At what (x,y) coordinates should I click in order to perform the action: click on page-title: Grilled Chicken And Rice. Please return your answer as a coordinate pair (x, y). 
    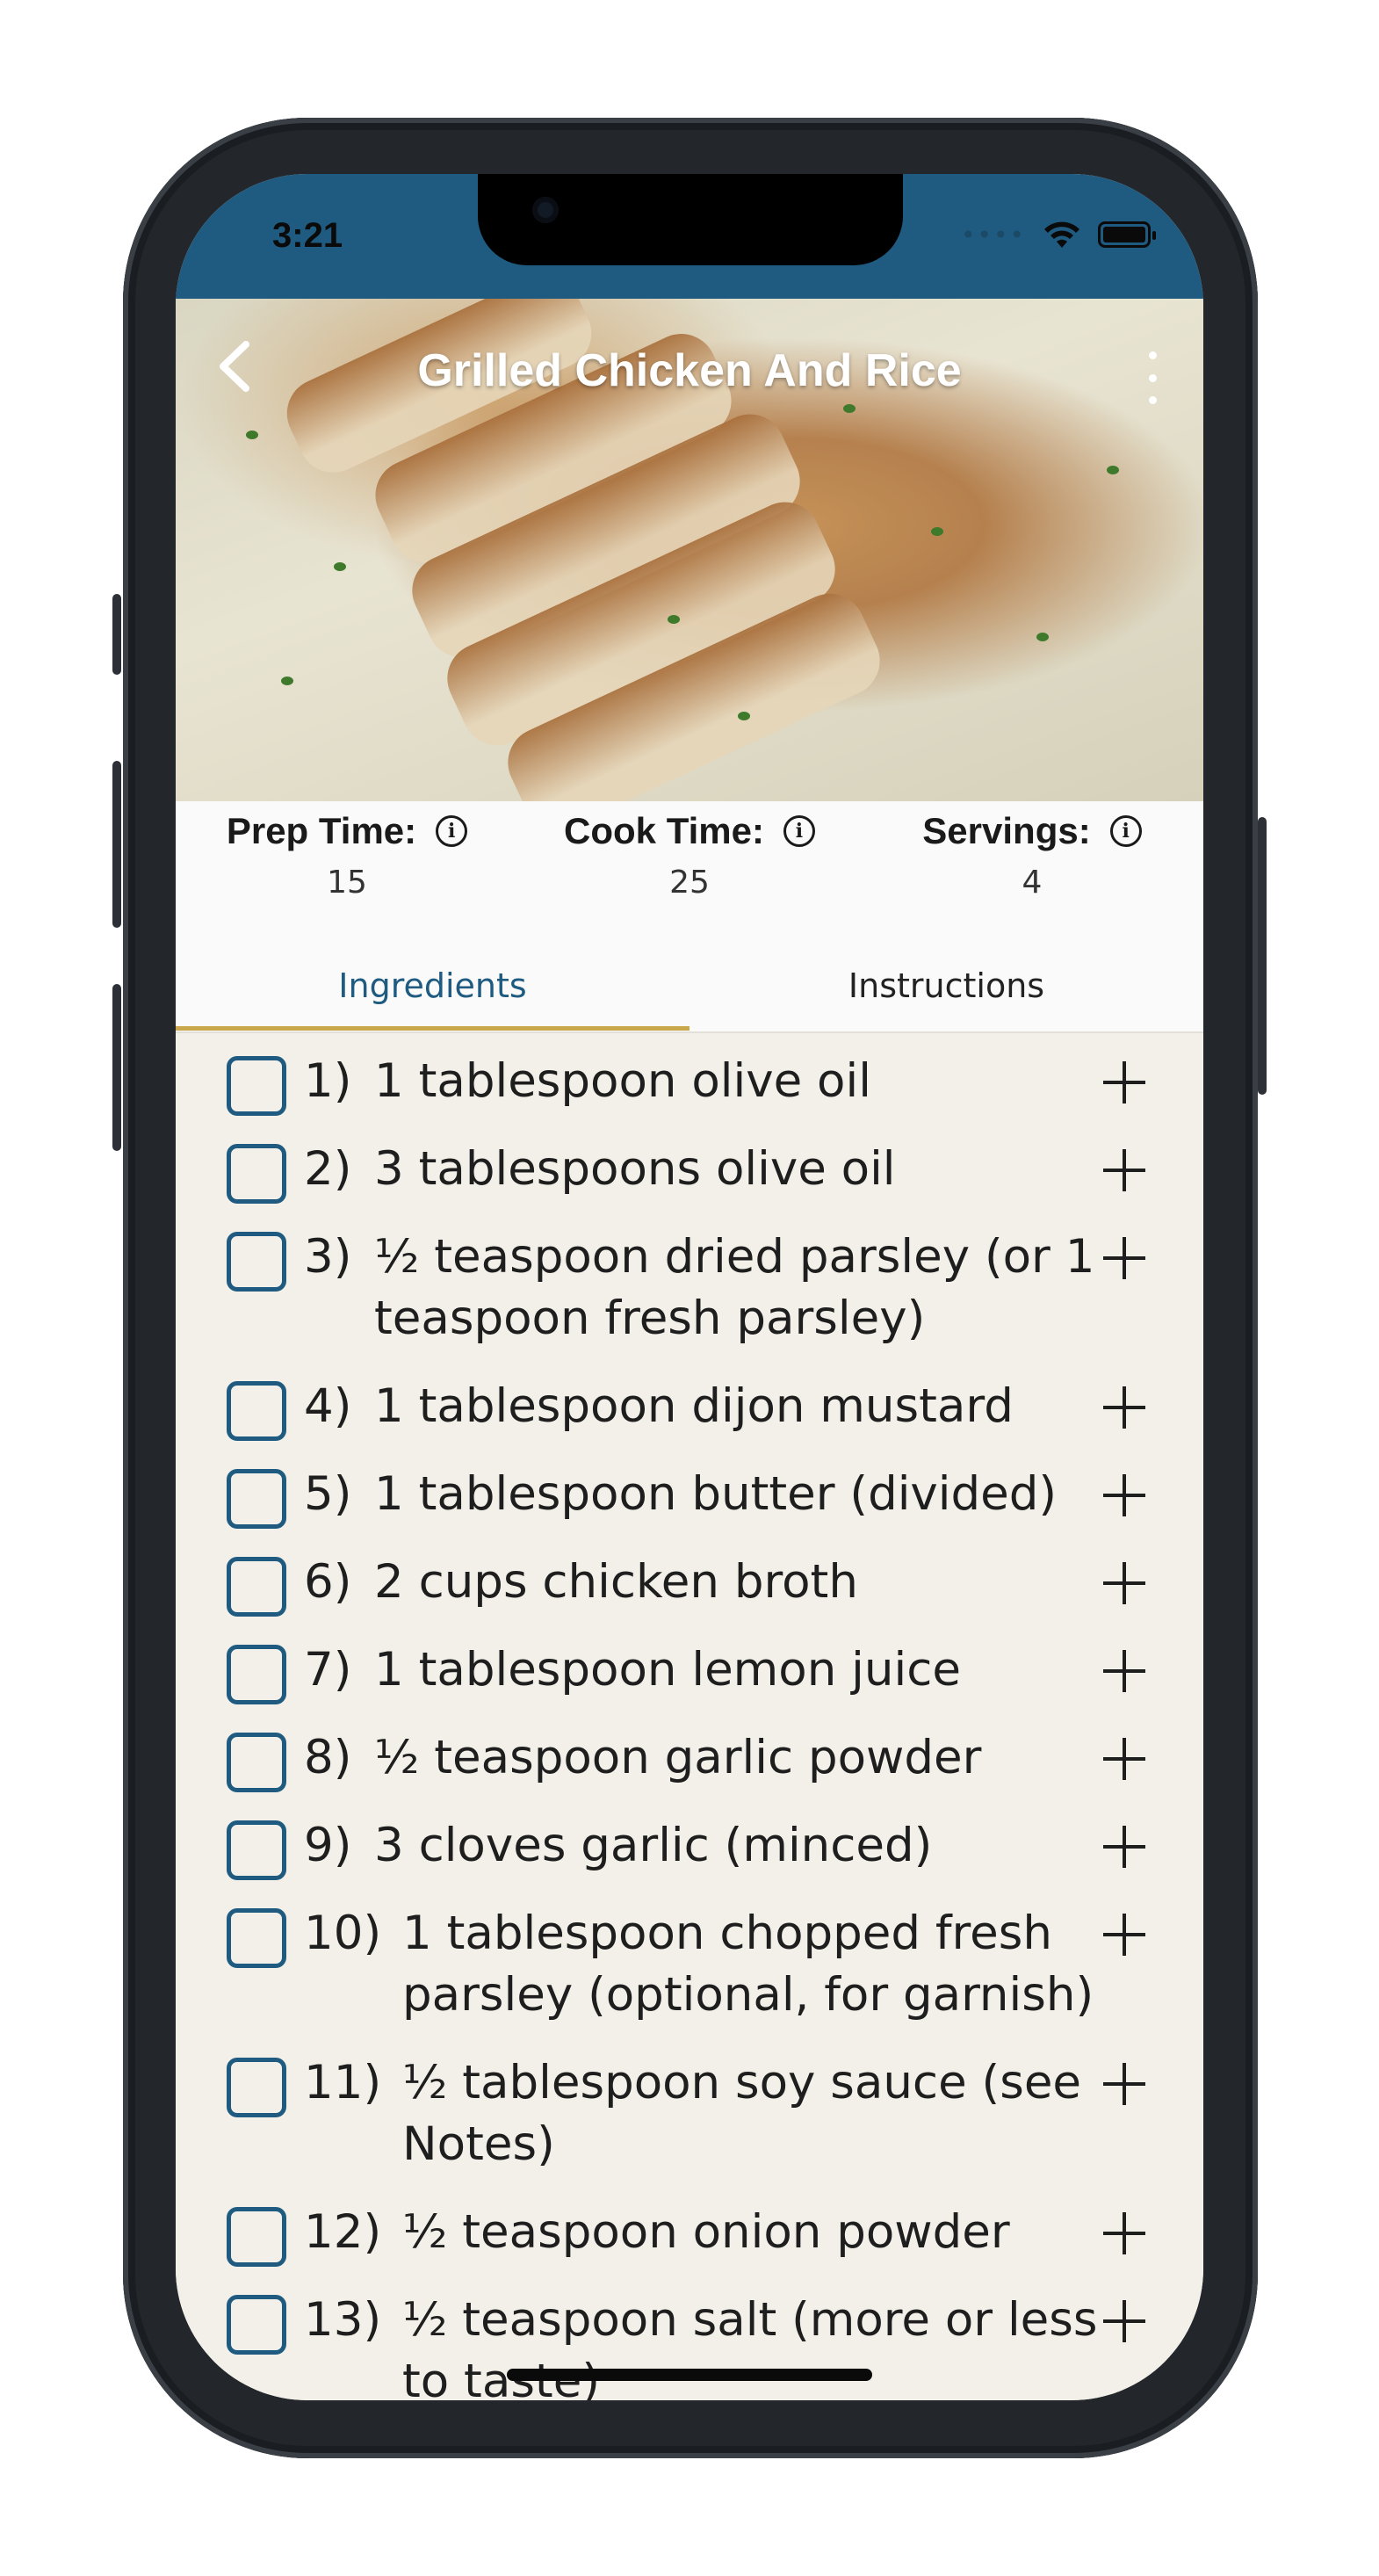
    Looking at the image, I should click on (689, 370).